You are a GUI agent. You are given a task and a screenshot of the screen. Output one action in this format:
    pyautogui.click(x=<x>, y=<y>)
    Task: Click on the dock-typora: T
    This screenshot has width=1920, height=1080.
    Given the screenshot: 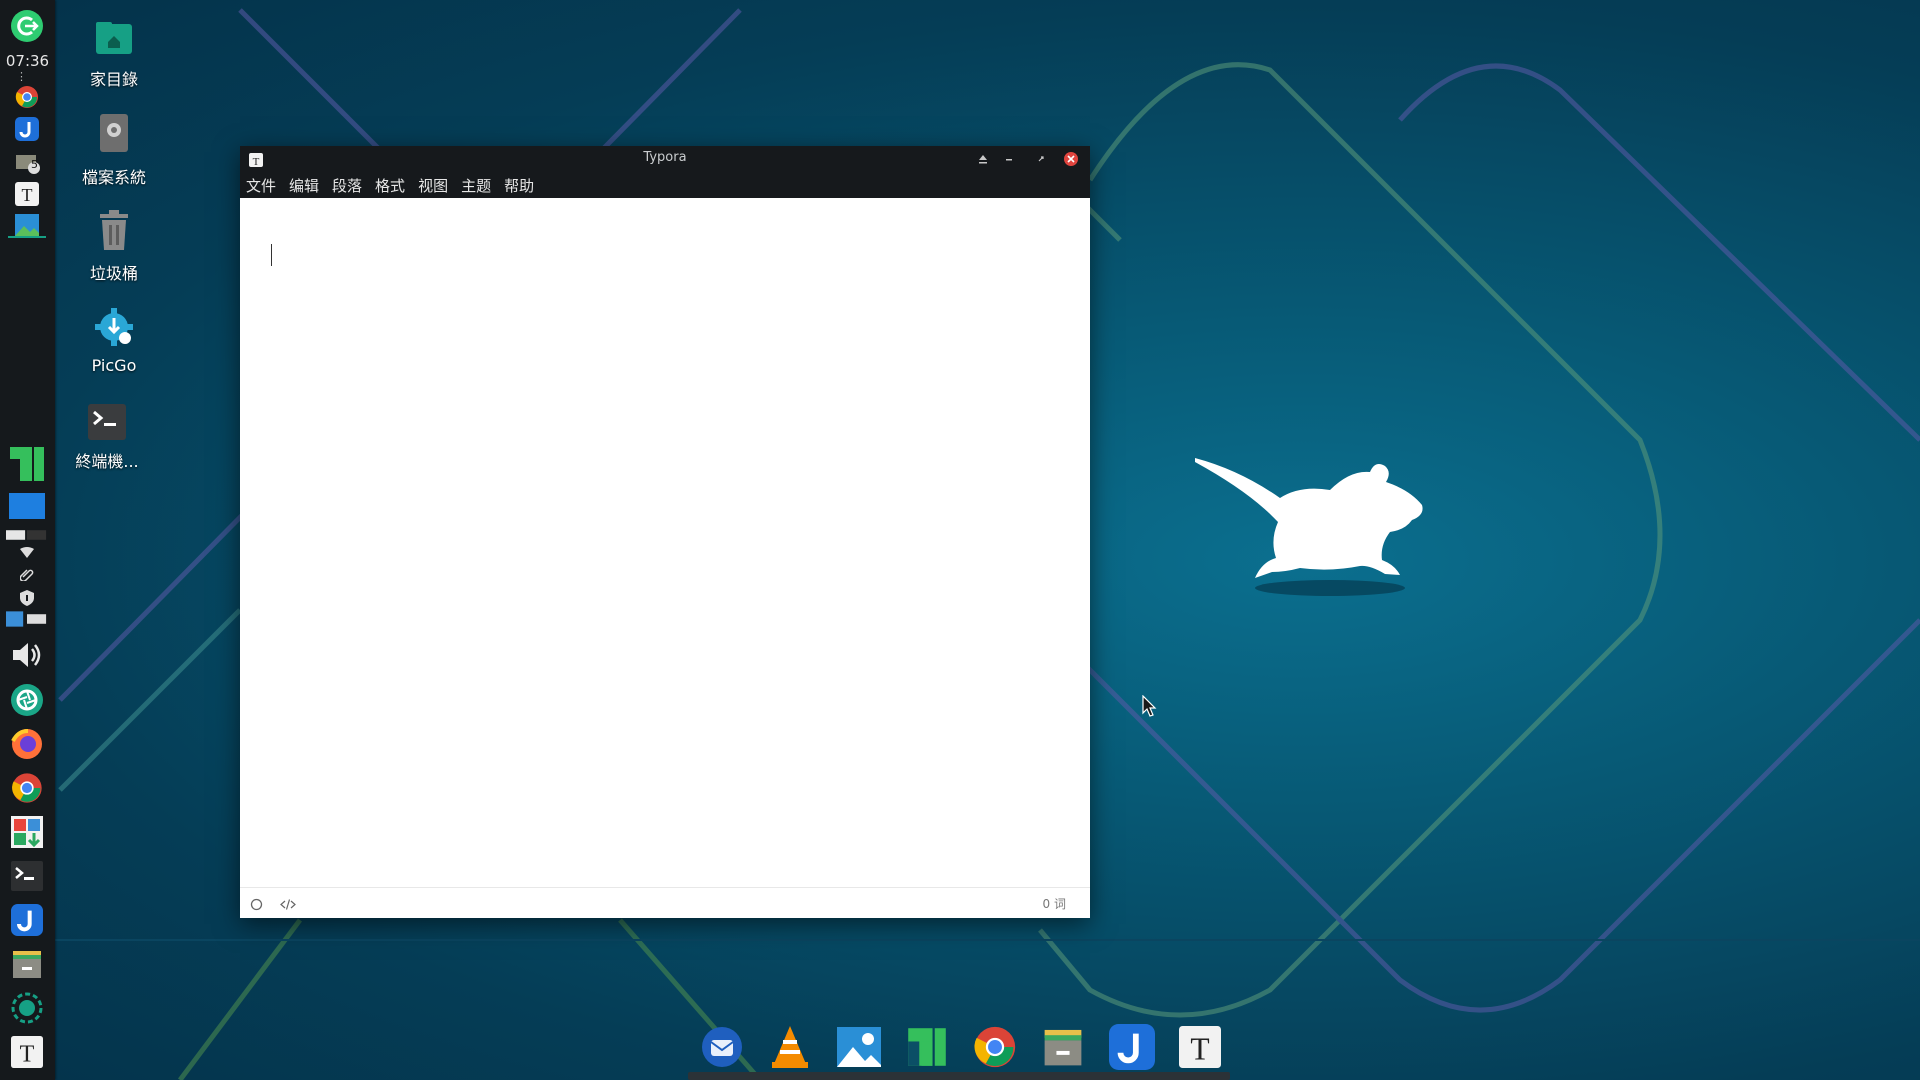 What is the action you would take?
    pyautogui.click(x=1200, y=1047)
    